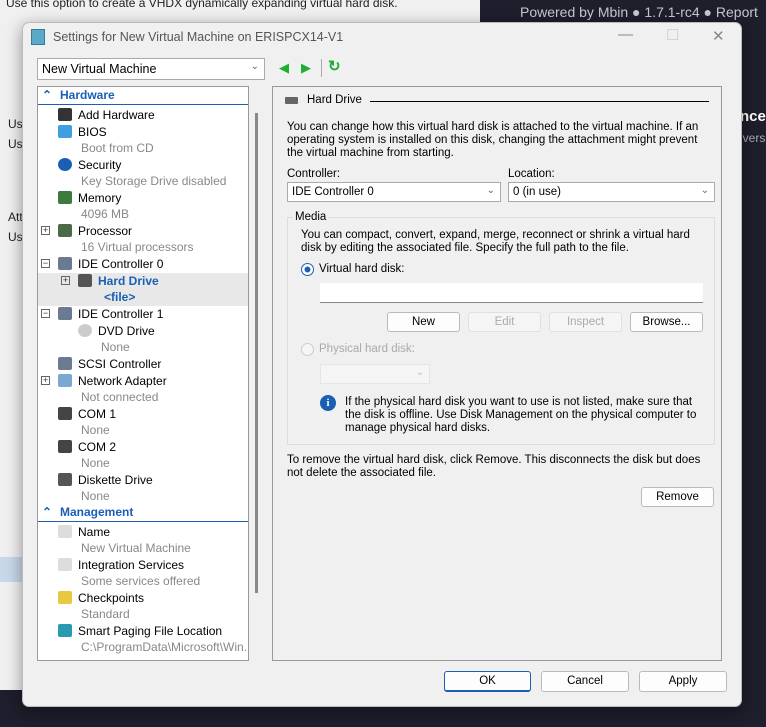 Image resolution: width=766 pixels, height=727 pixels. I want to click on heading-rule, so click(539, 101).